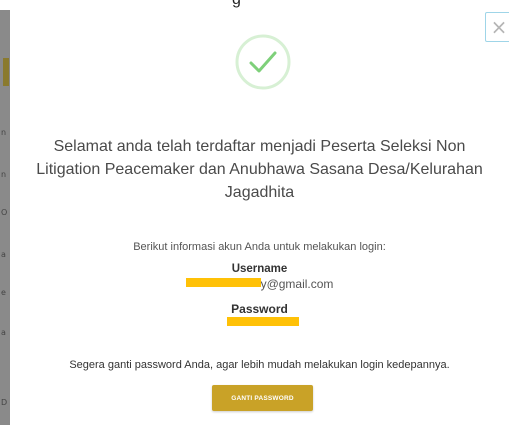  Describe the element at coordinates (3, 292) in the screenshot. I see `background-fragment: e` at that location.